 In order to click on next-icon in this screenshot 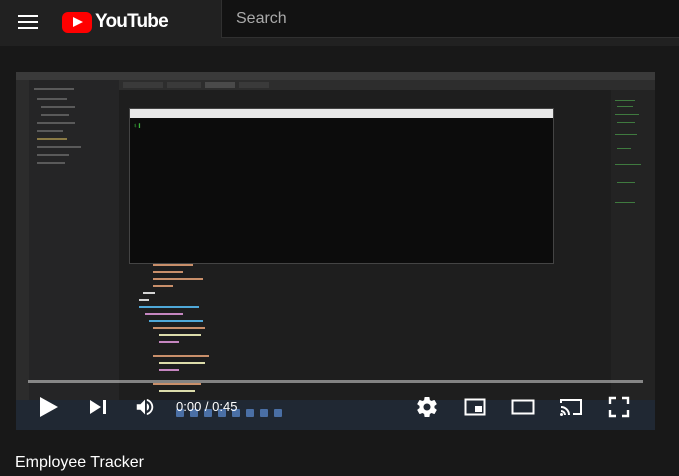, I will do `click(99, 407)`.